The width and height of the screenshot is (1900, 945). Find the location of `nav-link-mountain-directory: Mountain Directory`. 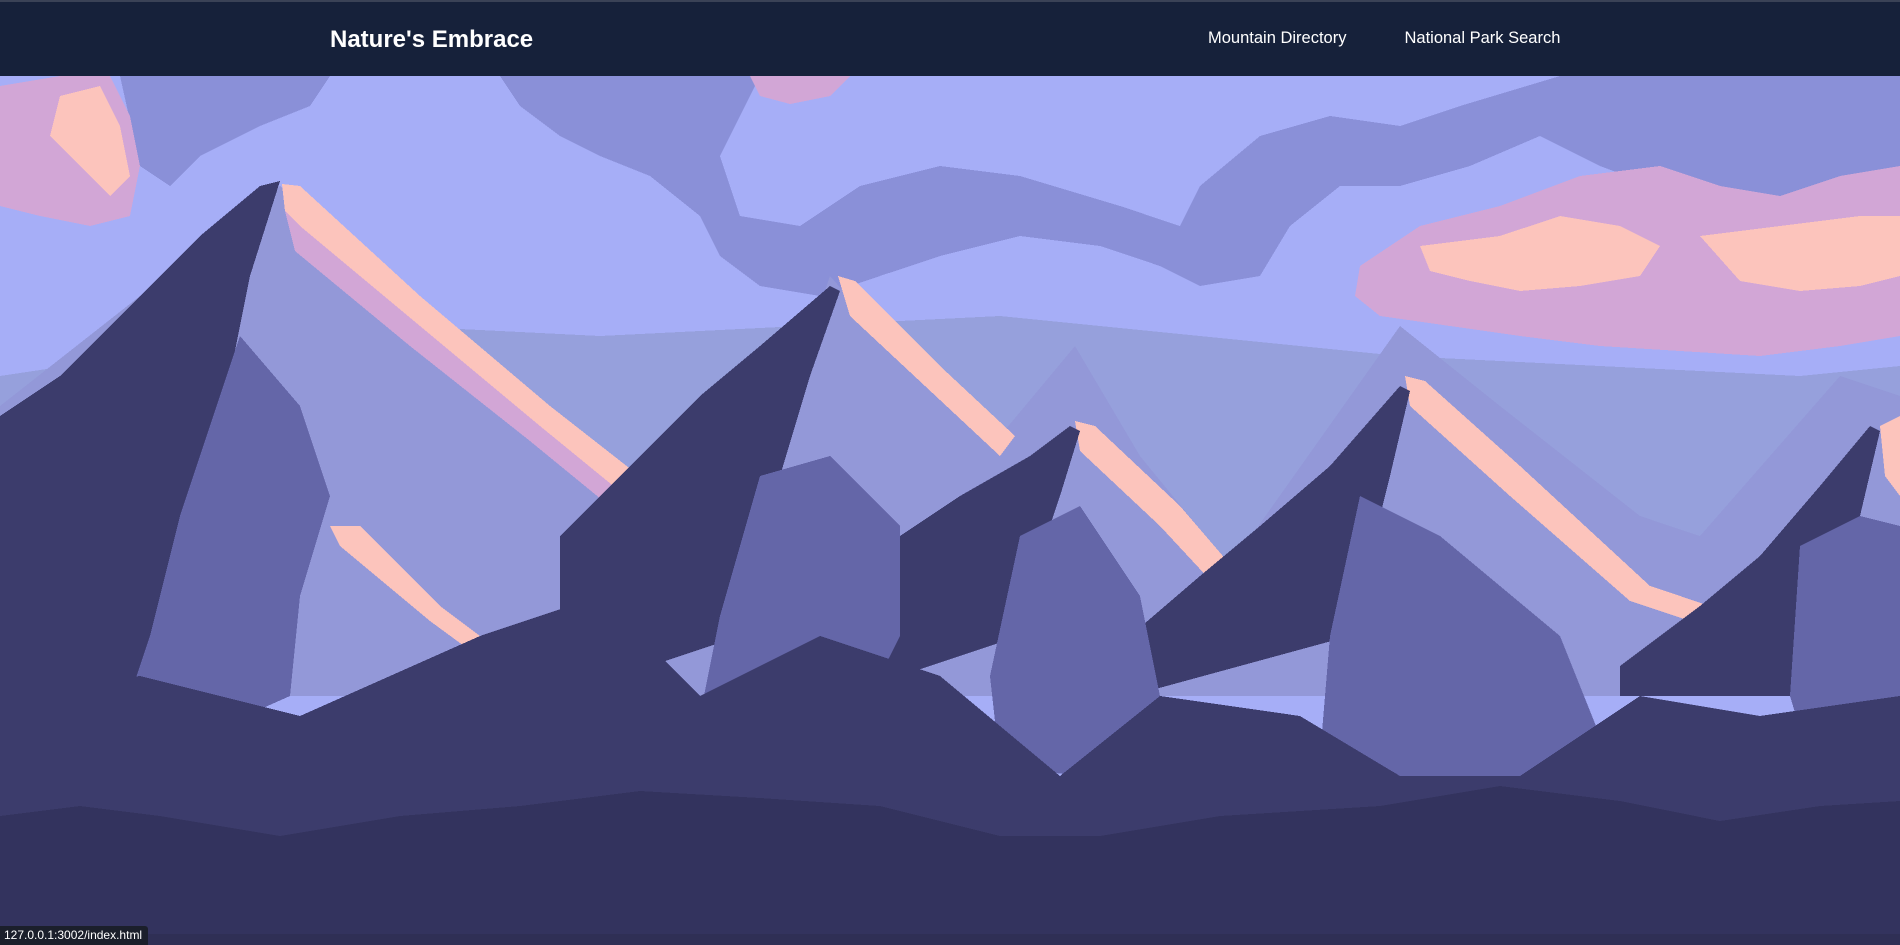

nav-link-mountain-directory: Mountain Directory is located at coordinates (1277, 38).